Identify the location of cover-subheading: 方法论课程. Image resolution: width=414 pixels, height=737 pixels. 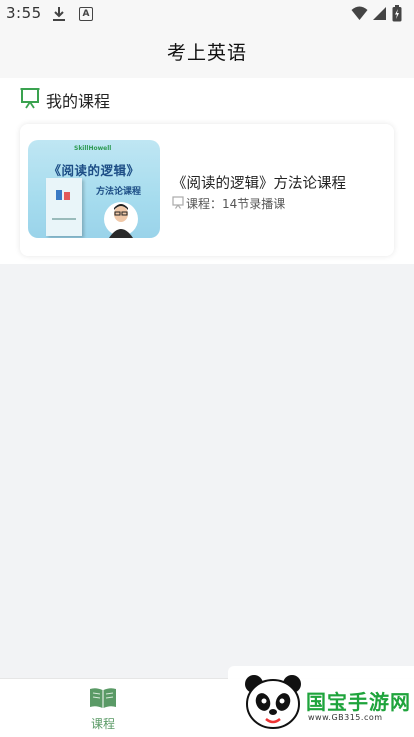
(119, 192).